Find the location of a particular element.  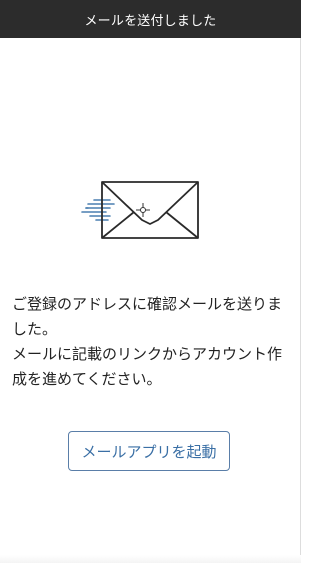

launch-mail-app-button: メールアプリを起動 is located at coordinates (149, 451).